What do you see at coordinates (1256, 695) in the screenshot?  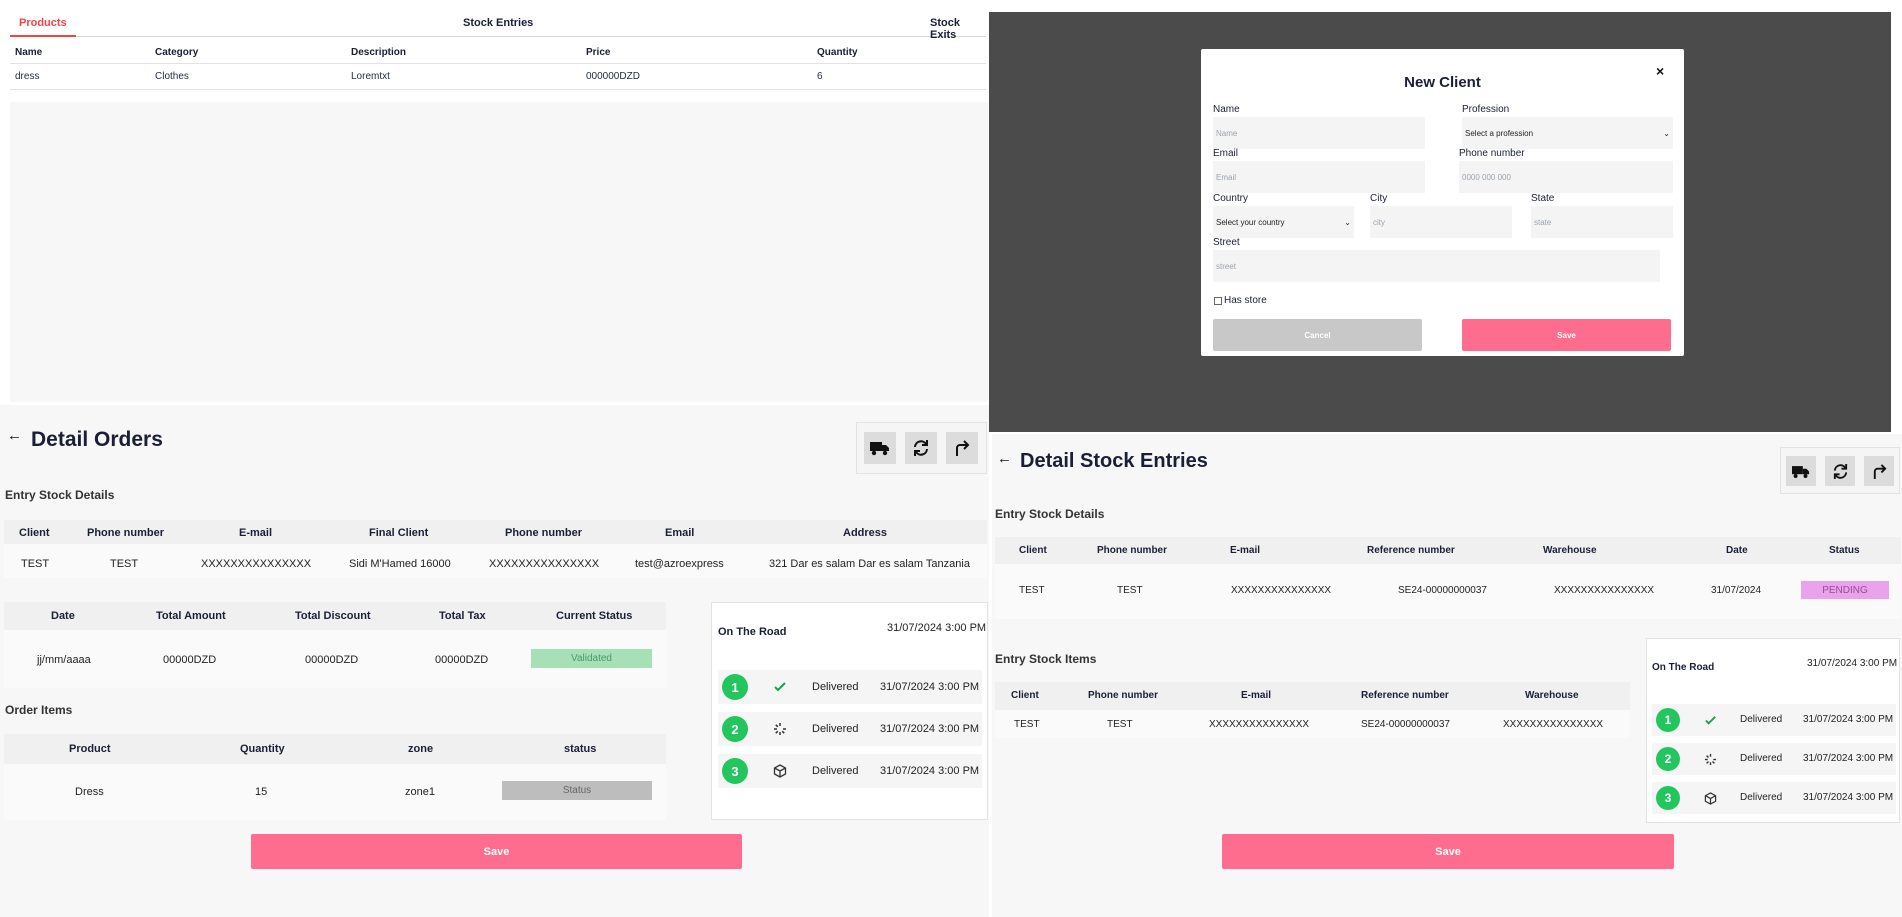 I see `column-header: E-mail` at bounding box center [1256, 695].